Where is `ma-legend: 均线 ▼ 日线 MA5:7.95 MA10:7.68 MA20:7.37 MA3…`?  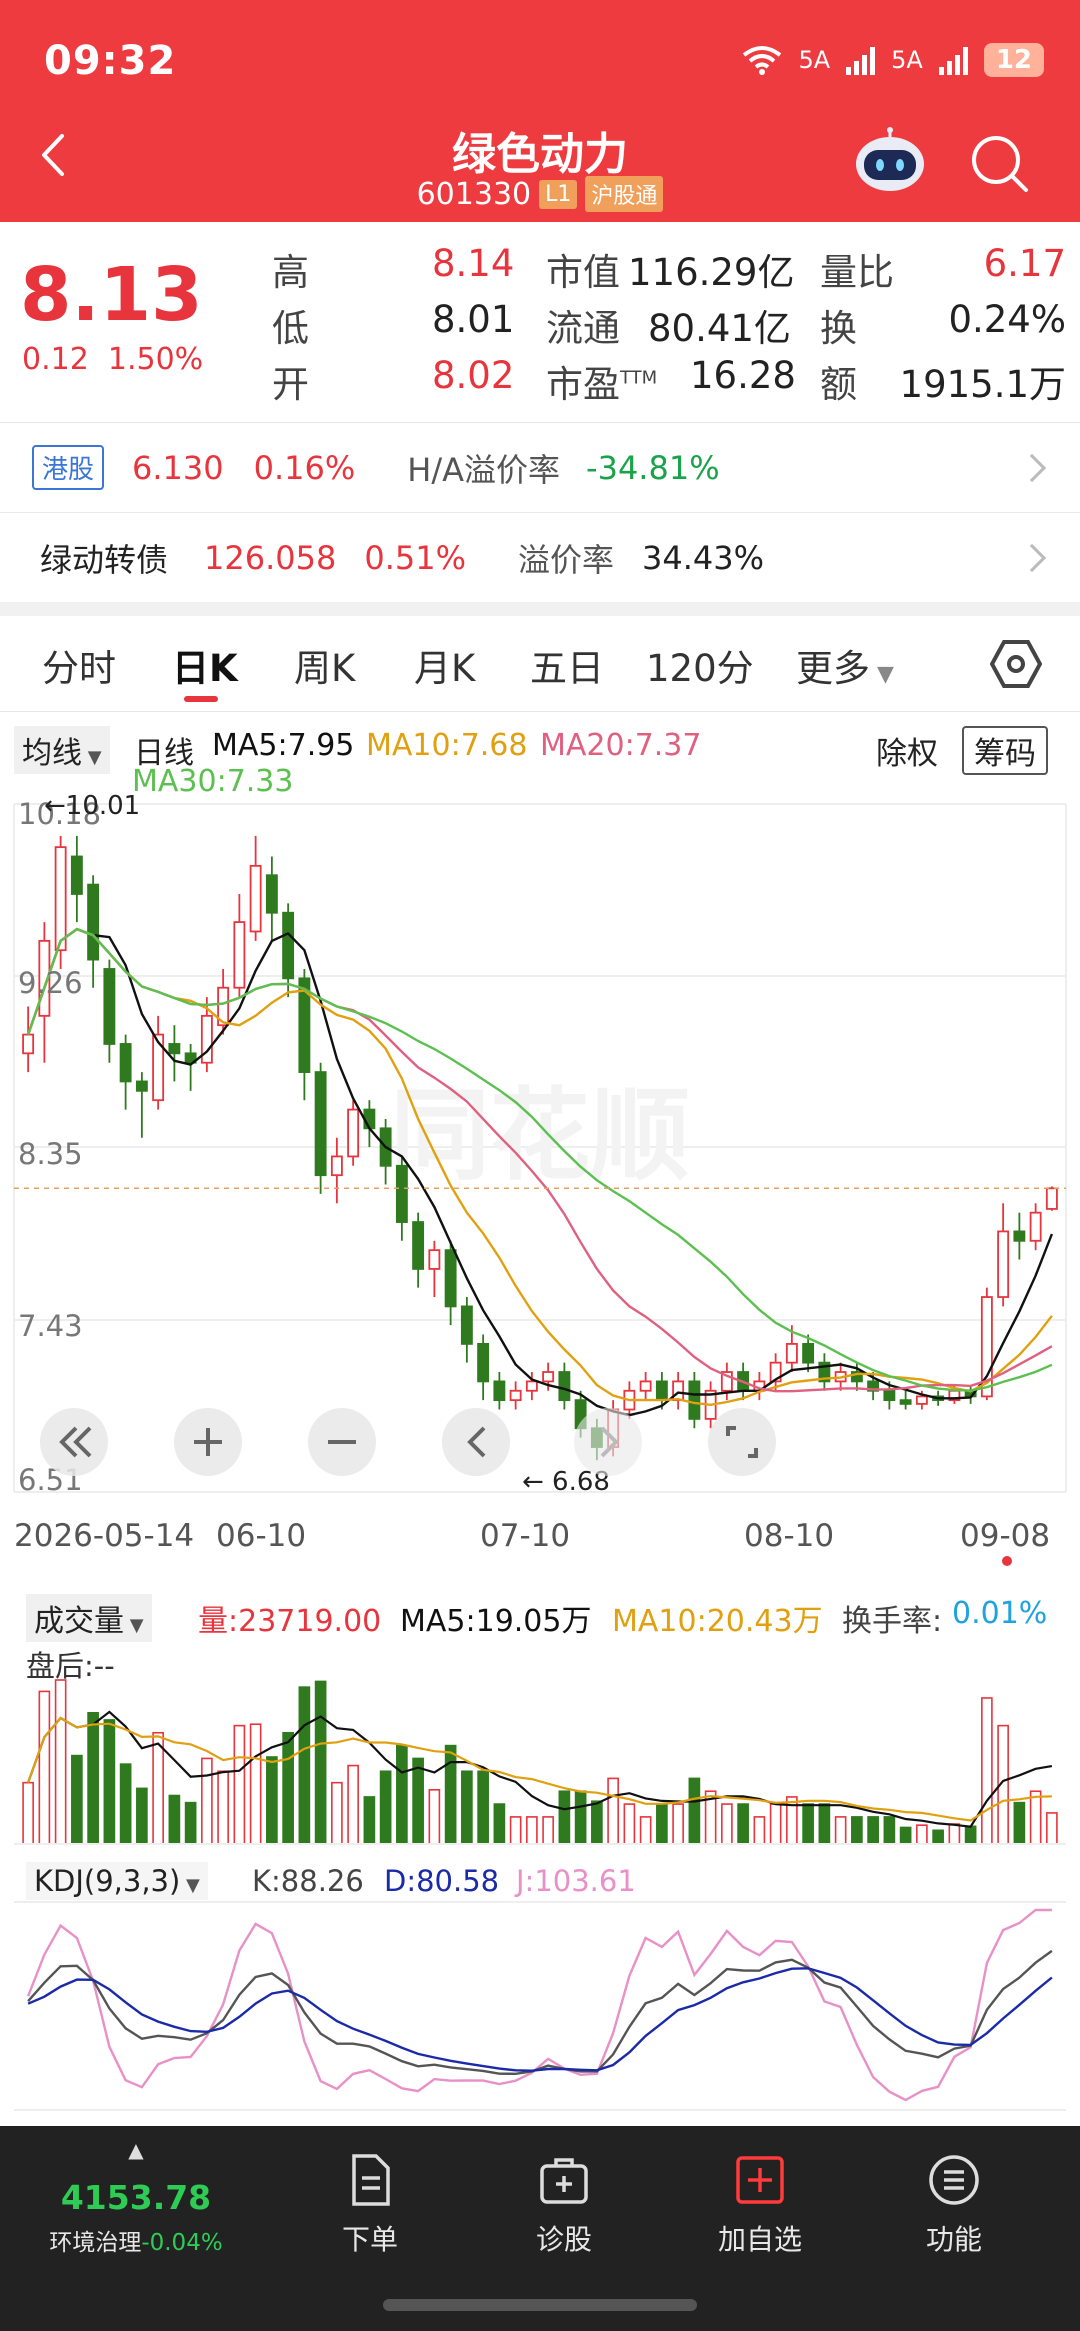 ma-legend: 均线 ▼ 日线 MA5:7.95 MA10:7.68 MA20:7.37 MA3… is located at coordinates (540, 755).